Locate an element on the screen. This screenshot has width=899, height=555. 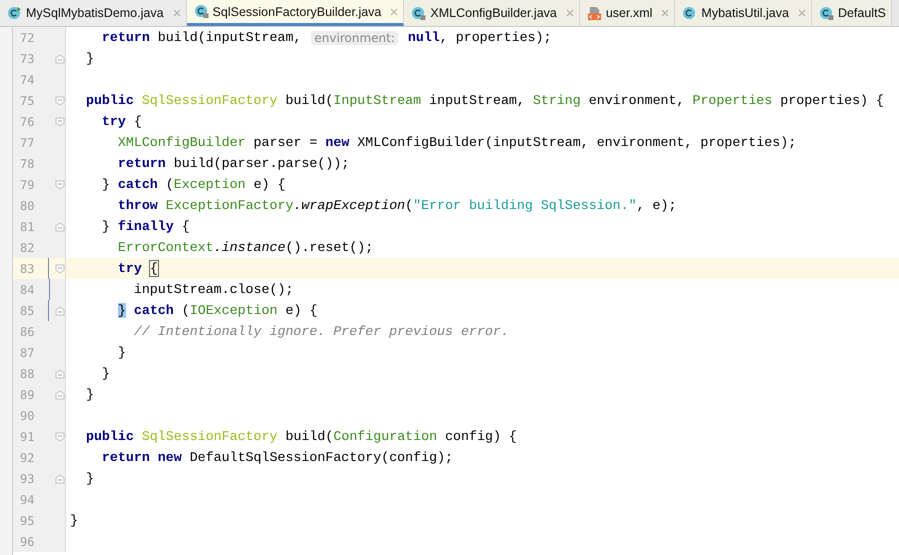
editor-tab: MybatisUtil.java is located at coordinates (743, 13).